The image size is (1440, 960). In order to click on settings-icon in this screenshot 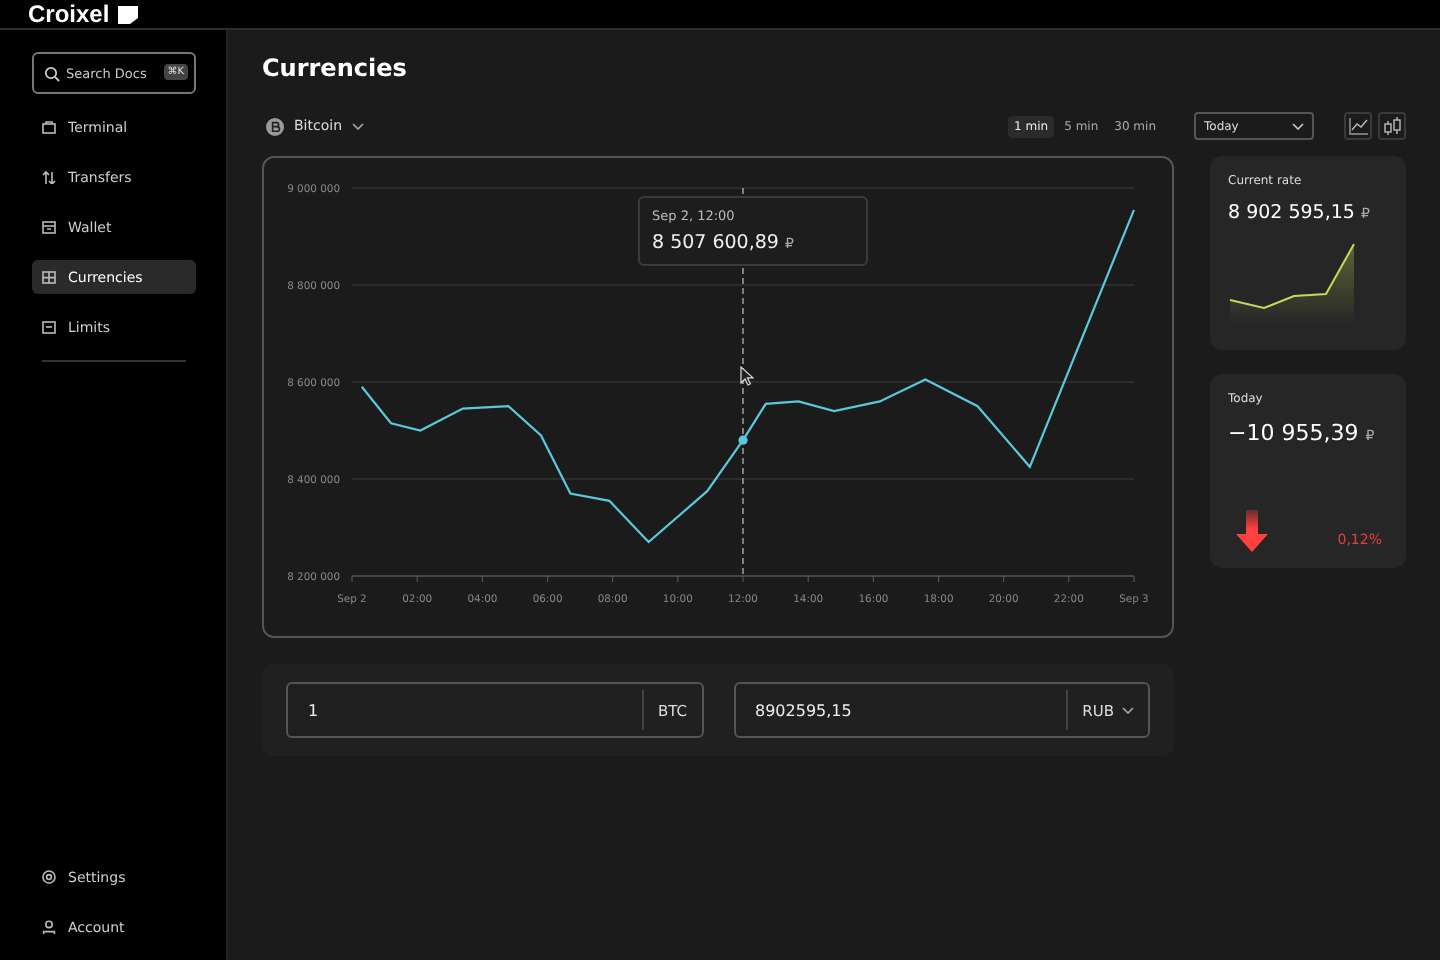, I will do `click(49, 877)`.